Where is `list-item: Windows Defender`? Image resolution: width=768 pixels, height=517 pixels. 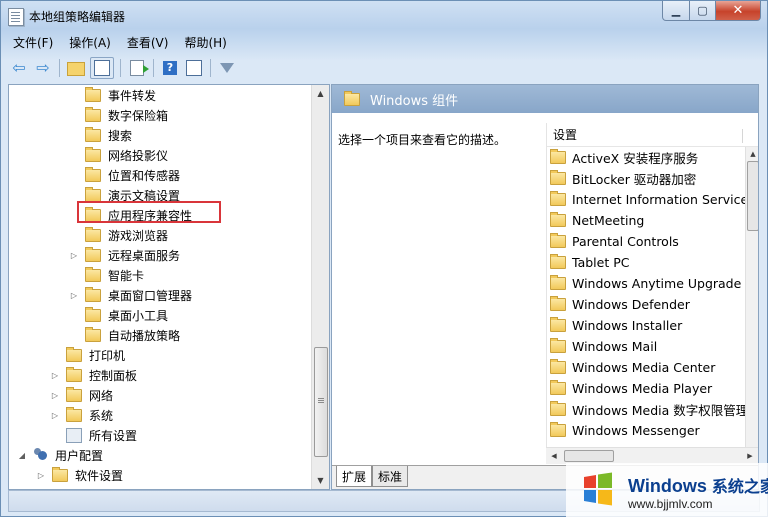
list-item: Windows Defender is located at coordinates (620, 304).